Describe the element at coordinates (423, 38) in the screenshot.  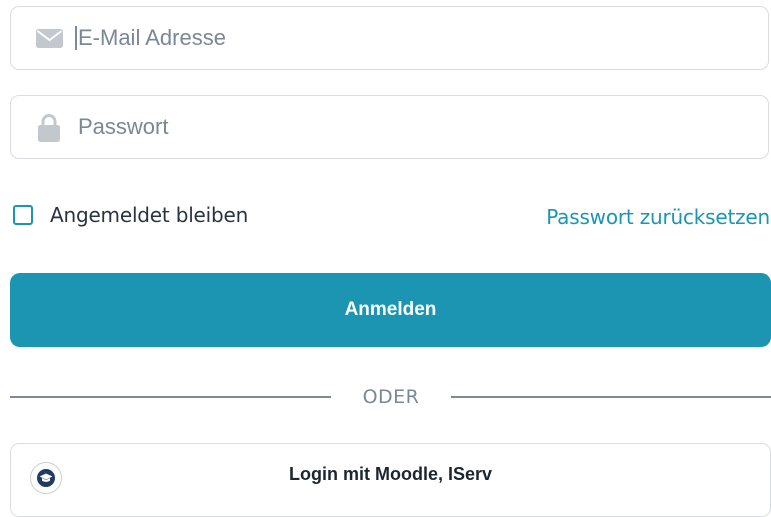
I see `email-input` at that location.